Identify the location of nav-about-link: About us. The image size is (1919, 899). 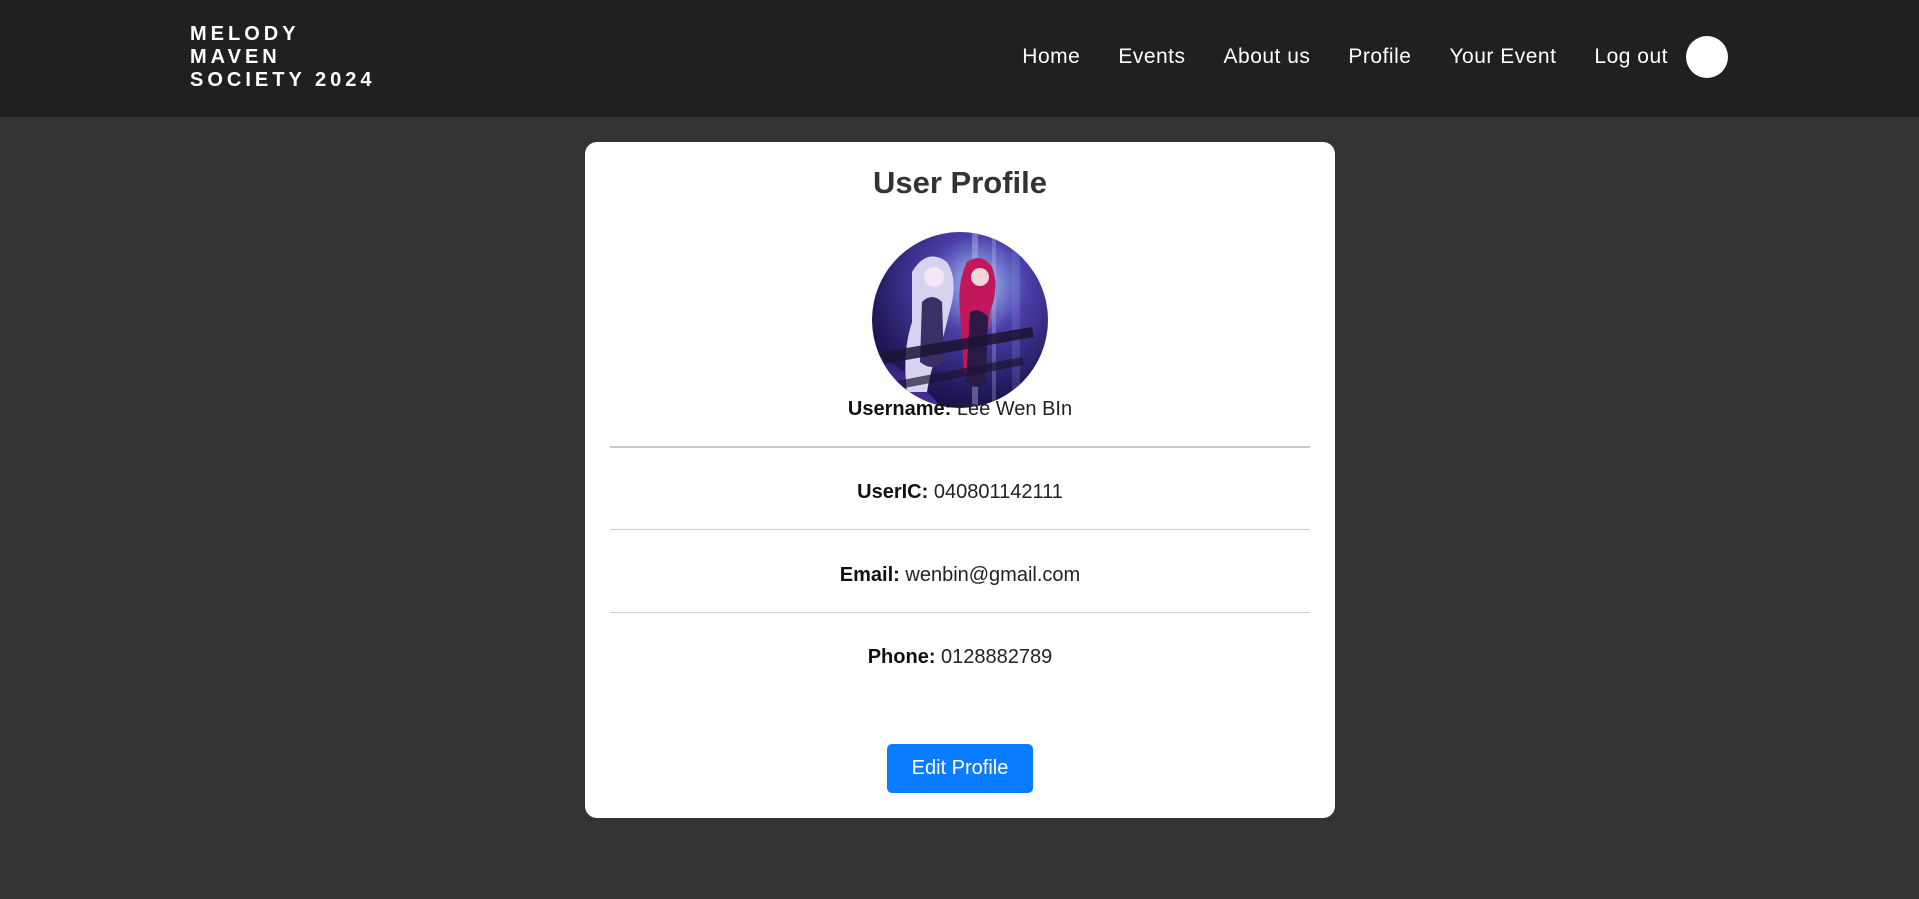
(1267, 57).